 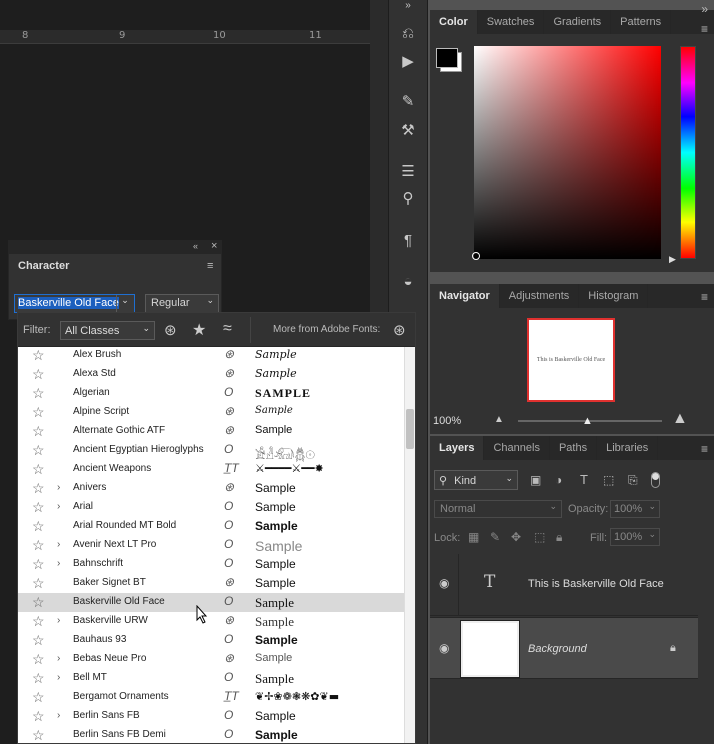 What do you see at coordinates (408, 171) in the screenshot?
I see `adjustments-icon: ☰` at bounding box center [408, 171].